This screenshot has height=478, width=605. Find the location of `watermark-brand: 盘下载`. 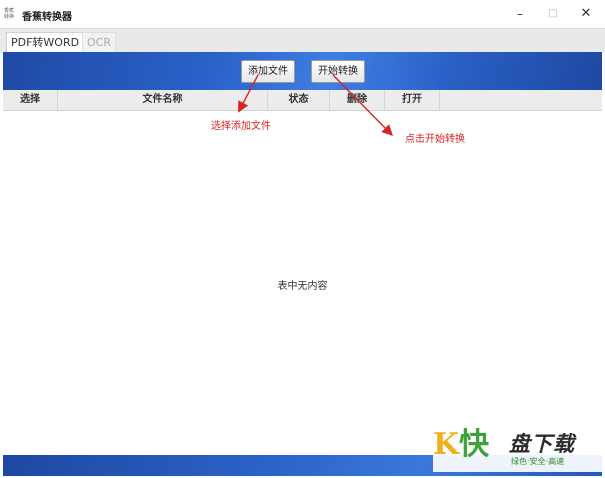

watermark-brand: 盘下载 is located at coordinates (542, 444).